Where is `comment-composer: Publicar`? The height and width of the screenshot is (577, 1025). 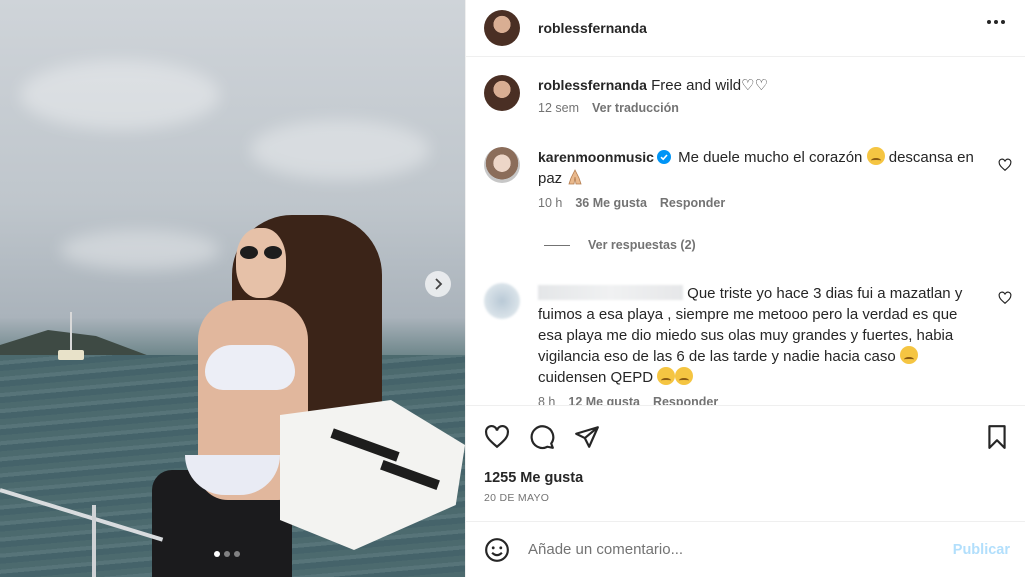 comment-composer: Publicar is located at coordinates (745, 549).